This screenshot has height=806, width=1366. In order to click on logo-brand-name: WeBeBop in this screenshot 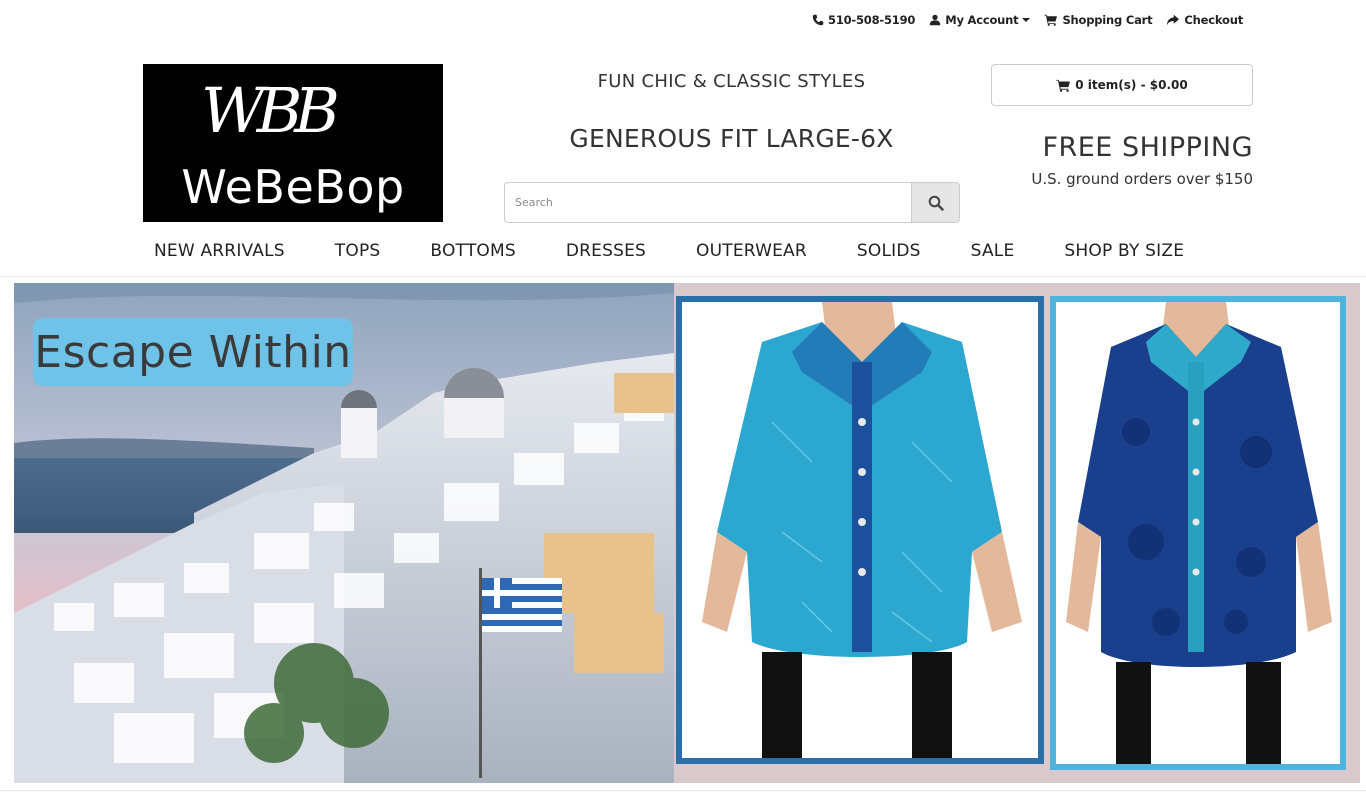, I will do `click(293, 187)`.